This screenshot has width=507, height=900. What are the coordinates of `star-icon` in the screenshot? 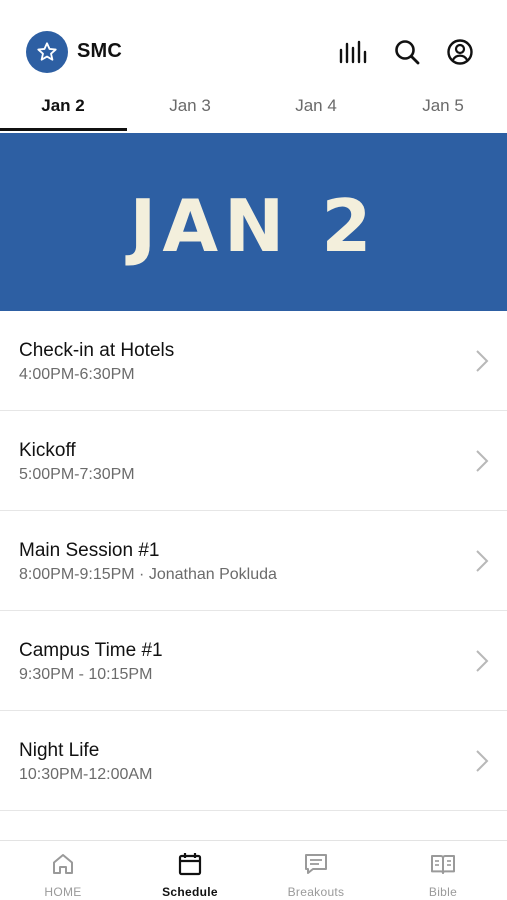 It's located at (47, 51).